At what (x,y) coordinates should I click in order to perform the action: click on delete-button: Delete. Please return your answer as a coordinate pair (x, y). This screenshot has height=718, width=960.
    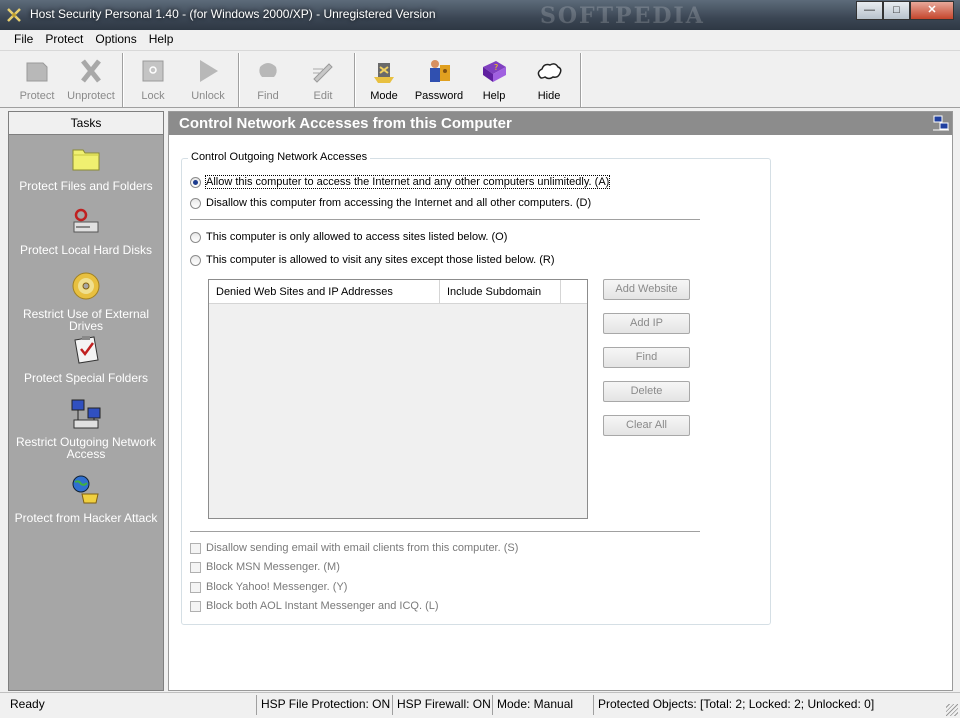
    Looking at the image, I should click on (646, 391).